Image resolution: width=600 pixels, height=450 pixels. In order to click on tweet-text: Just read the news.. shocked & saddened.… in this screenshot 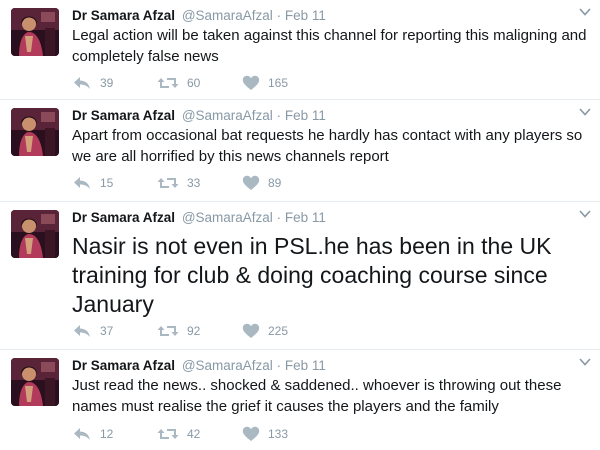, I will do `click(317, 396)`.